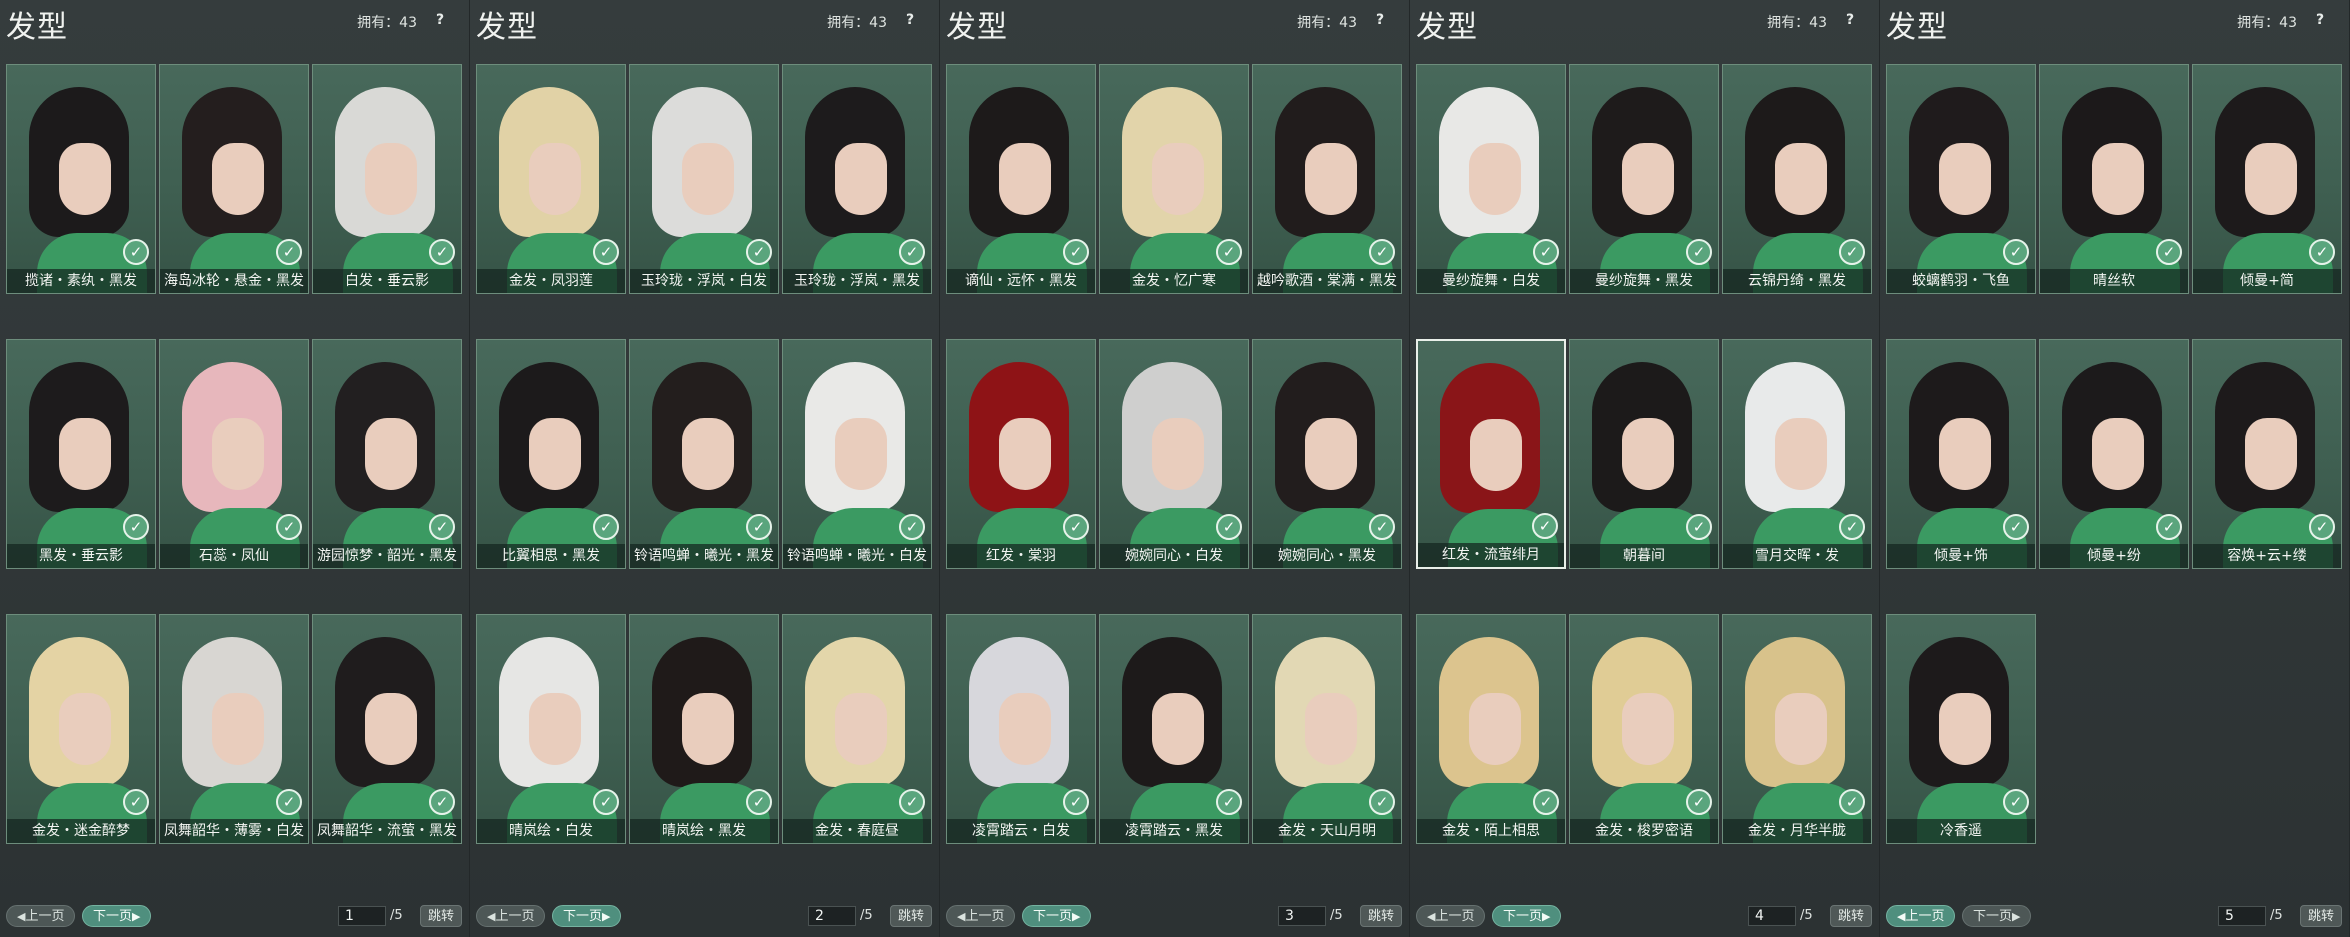  What do you see at coordinates (1491, 831) in the screenshot?
I see `hairstyle-name: 金发・陌上相思` at bounding box center [1491, 831].